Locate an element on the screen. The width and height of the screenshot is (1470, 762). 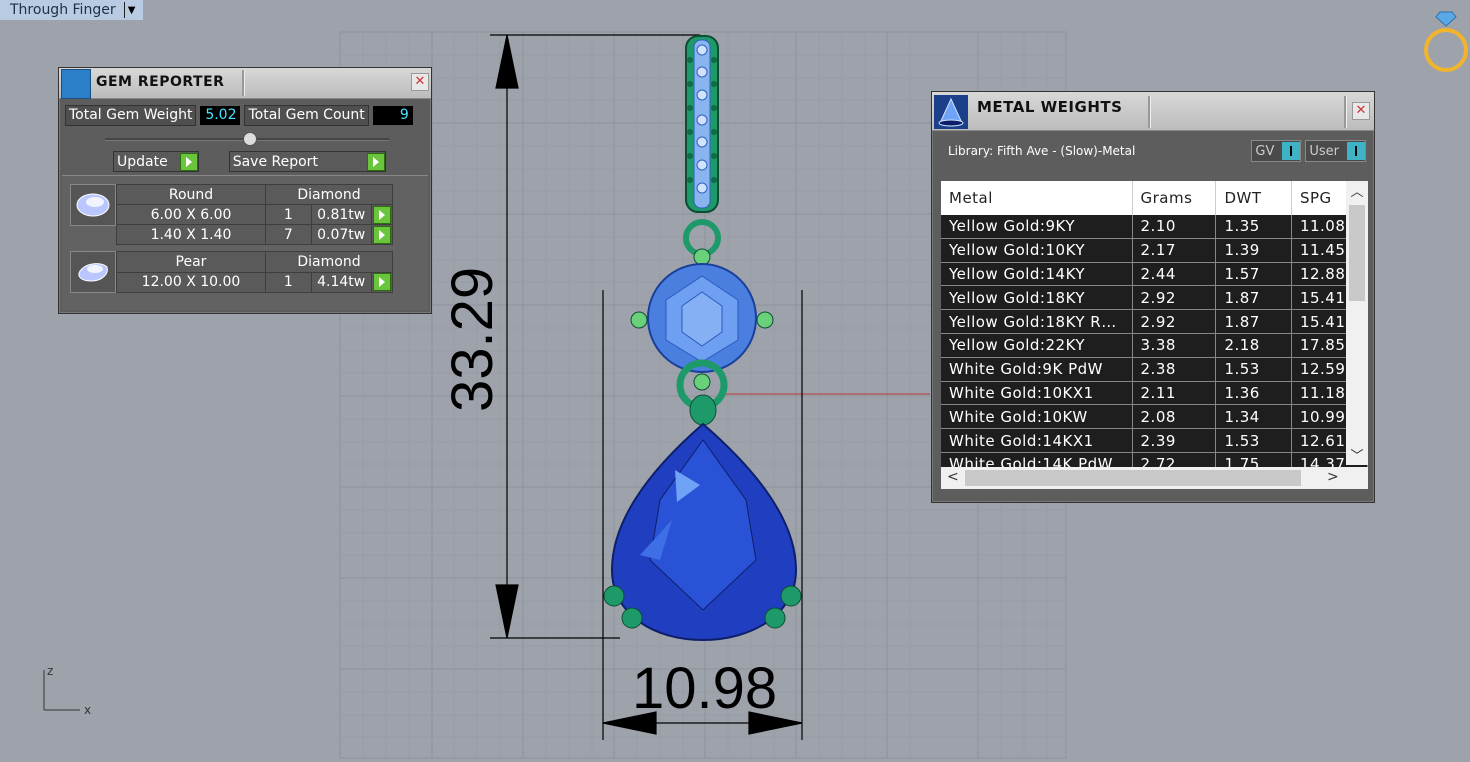
scroll-up-icon: ︿ is located at coordinates (1357, 191).